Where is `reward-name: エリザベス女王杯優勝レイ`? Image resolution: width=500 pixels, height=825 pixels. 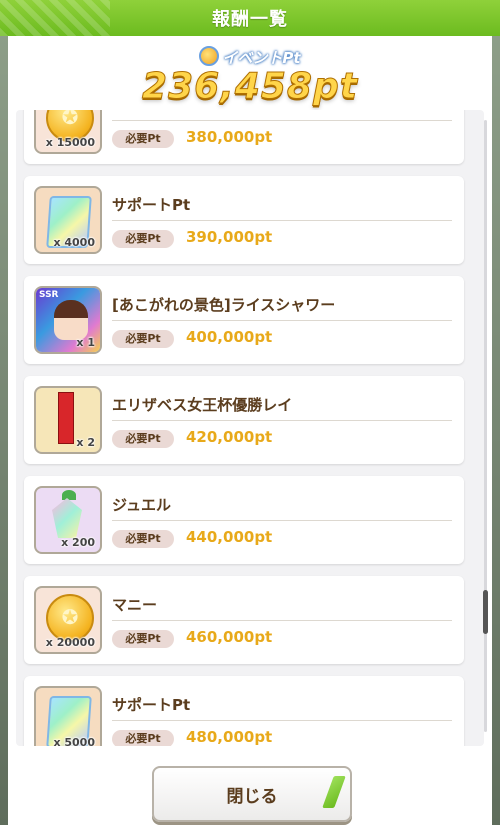 reward-name: エリザベス女王杯優勝レイ is located at coordinates (202, 405).